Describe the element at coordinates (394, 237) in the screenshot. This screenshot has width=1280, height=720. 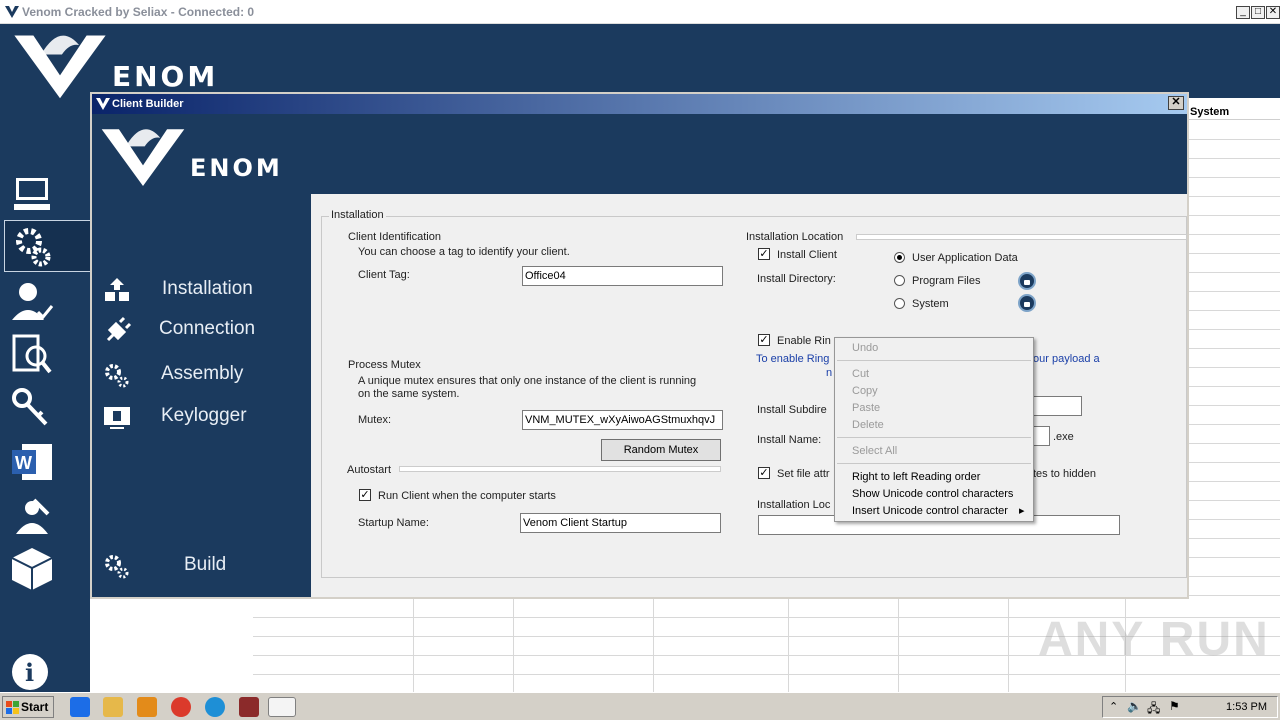
I see `client-id-title: Client Identification` at that location.